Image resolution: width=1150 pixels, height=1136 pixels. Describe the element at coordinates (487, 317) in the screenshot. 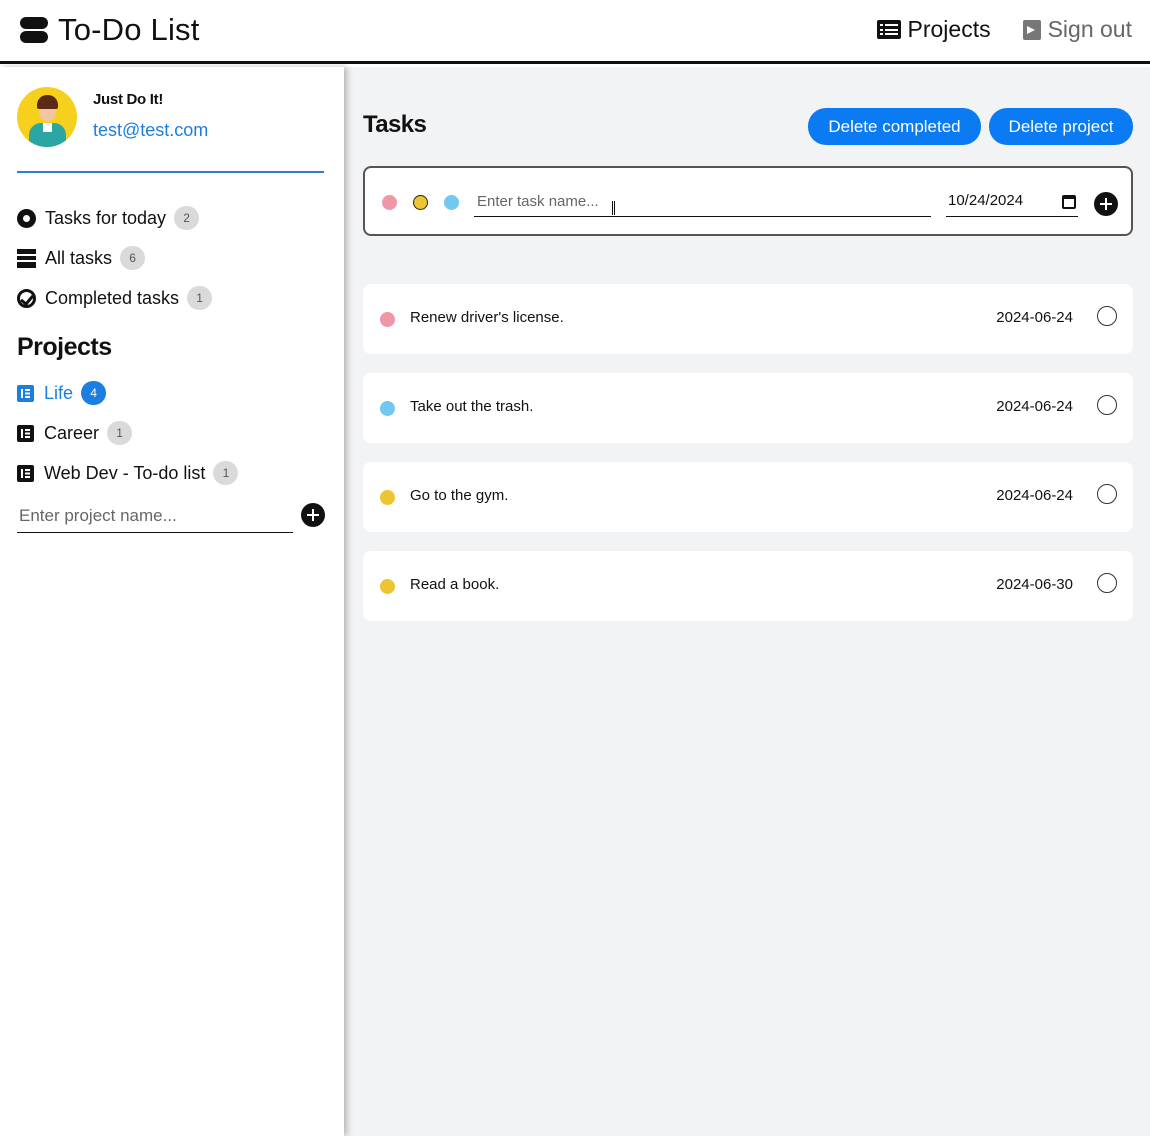

I see `task-name: Renew driver's license.` at that location.